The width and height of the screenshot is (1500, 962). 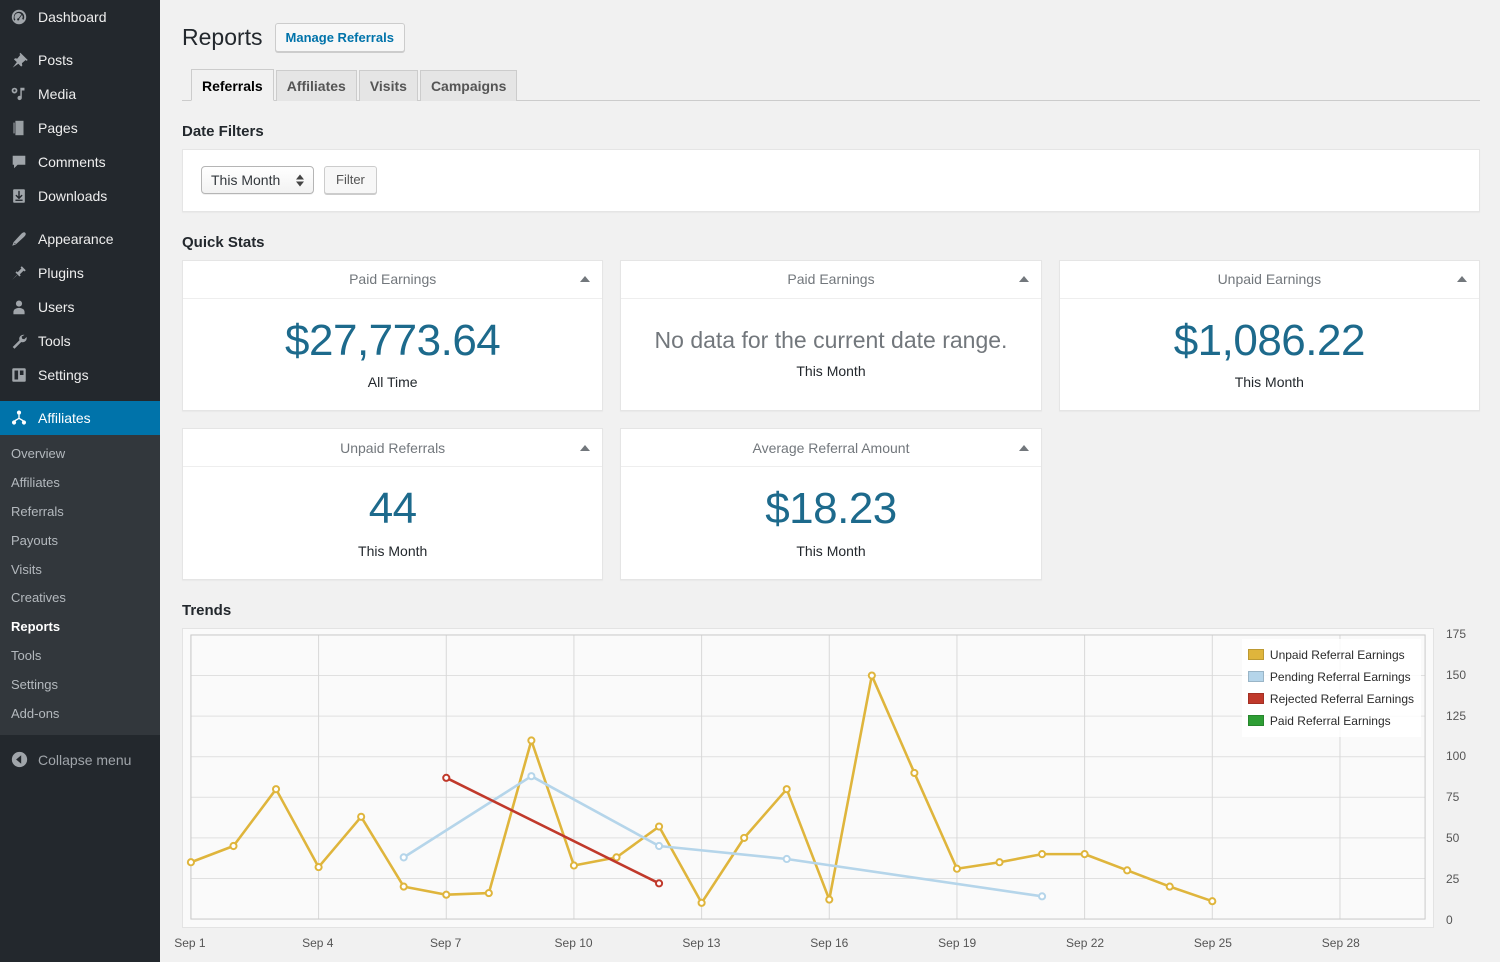 What do you see at coordinates (339, 37) in the screenshot?
I see `manage-referrals-button: Manage Referrals` at bounding box center [339, 37].